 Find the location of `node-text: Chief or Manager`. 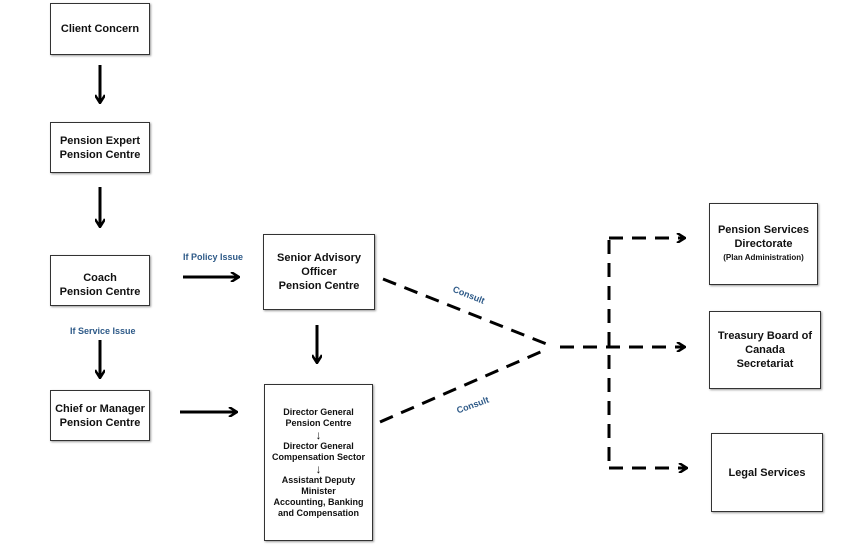

node-text: Chief or Manager is located at coordinates (100, 408).